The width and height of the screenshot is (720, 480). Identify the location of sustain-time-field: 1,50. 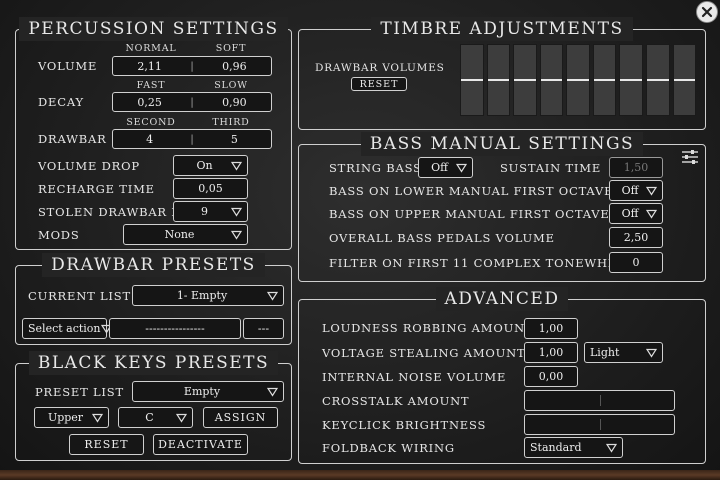
(636, 167).